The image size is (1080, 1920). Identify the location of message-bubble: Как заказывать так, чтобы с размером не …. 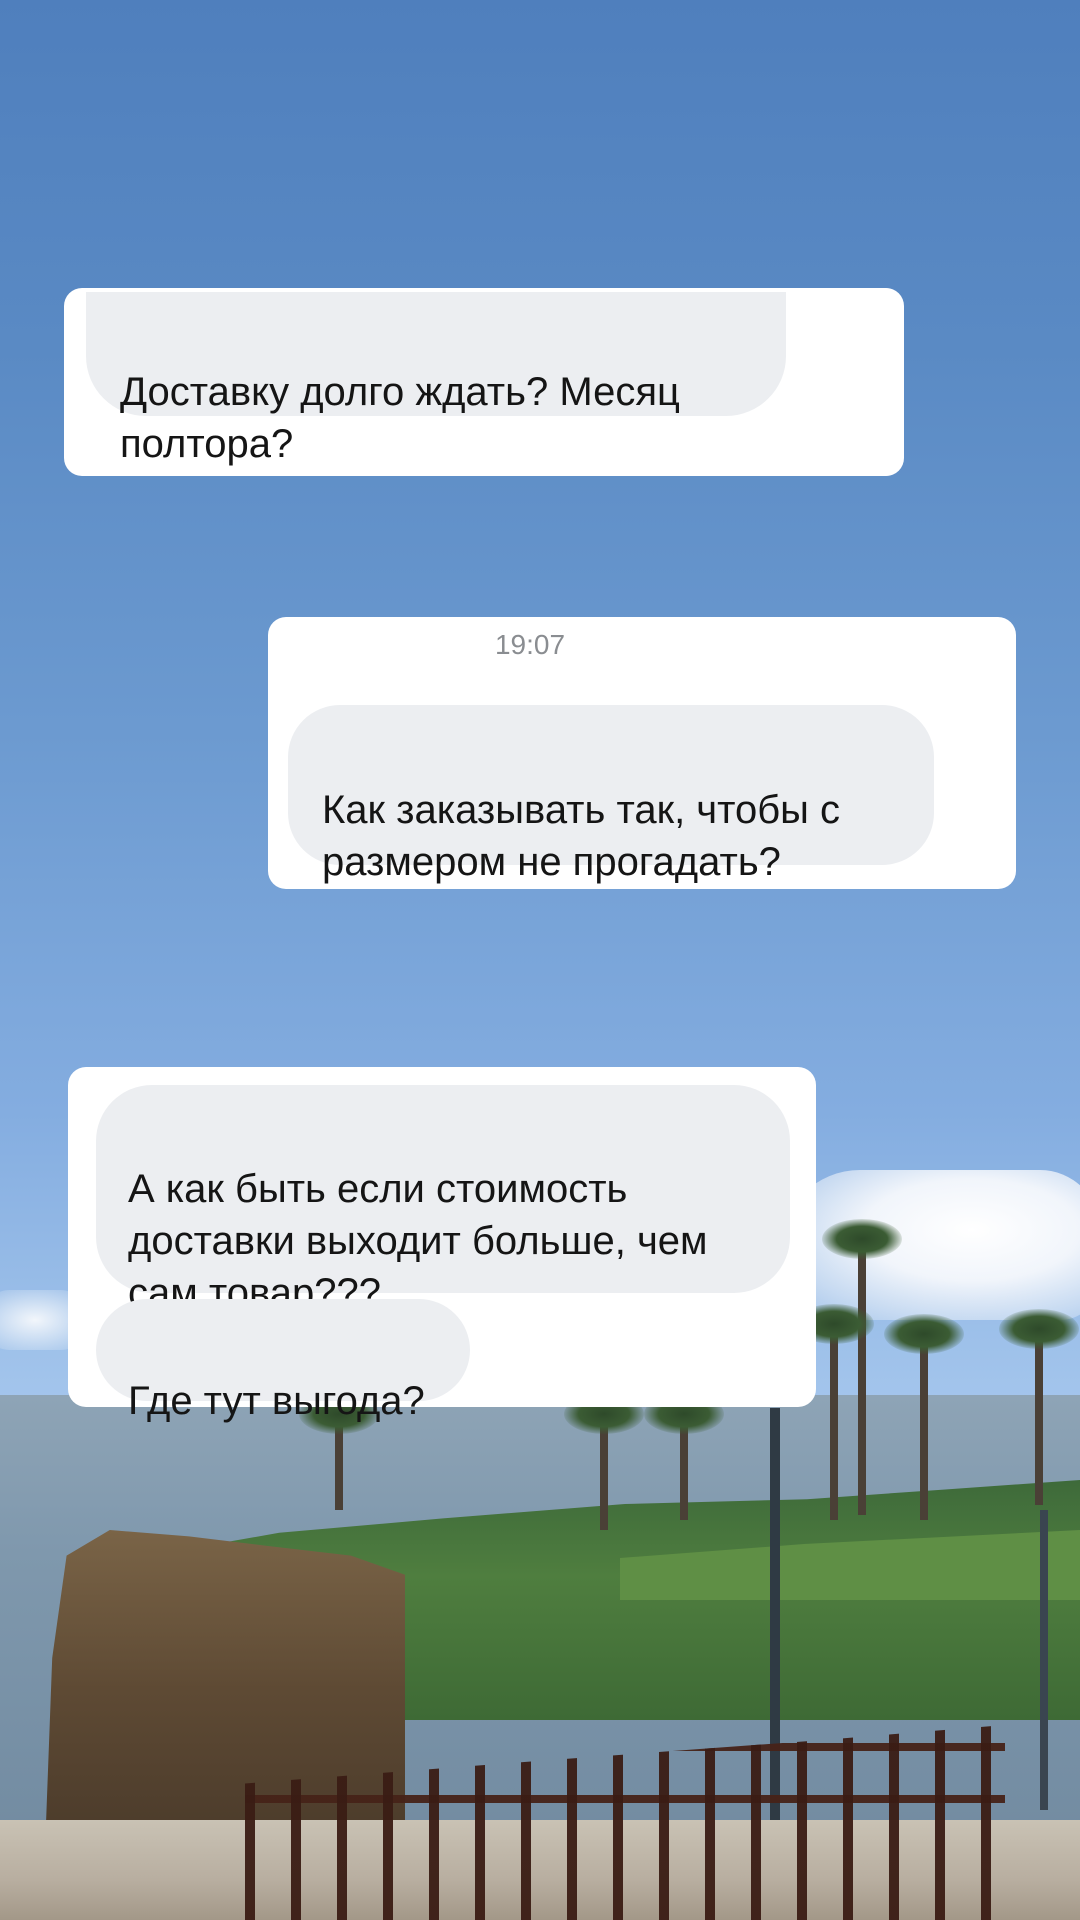
(611, 794).